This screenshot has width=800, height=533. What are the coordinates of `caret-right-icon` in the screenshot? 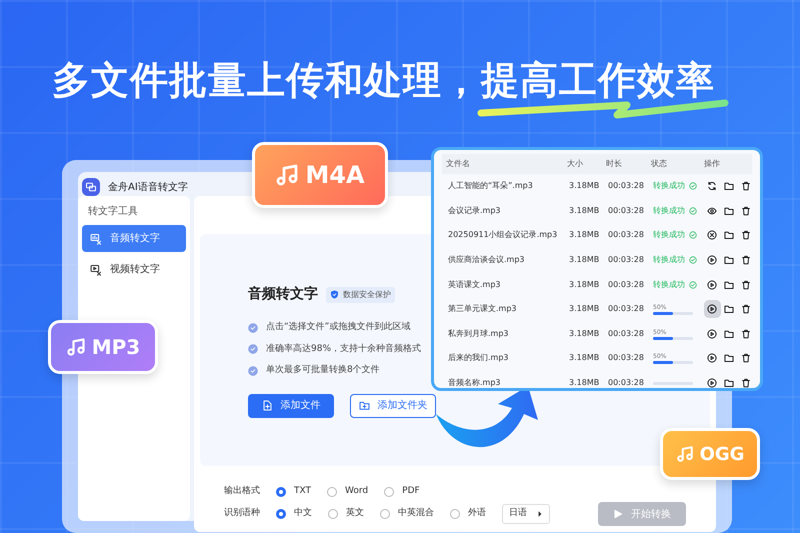 It's located at (540, 514).